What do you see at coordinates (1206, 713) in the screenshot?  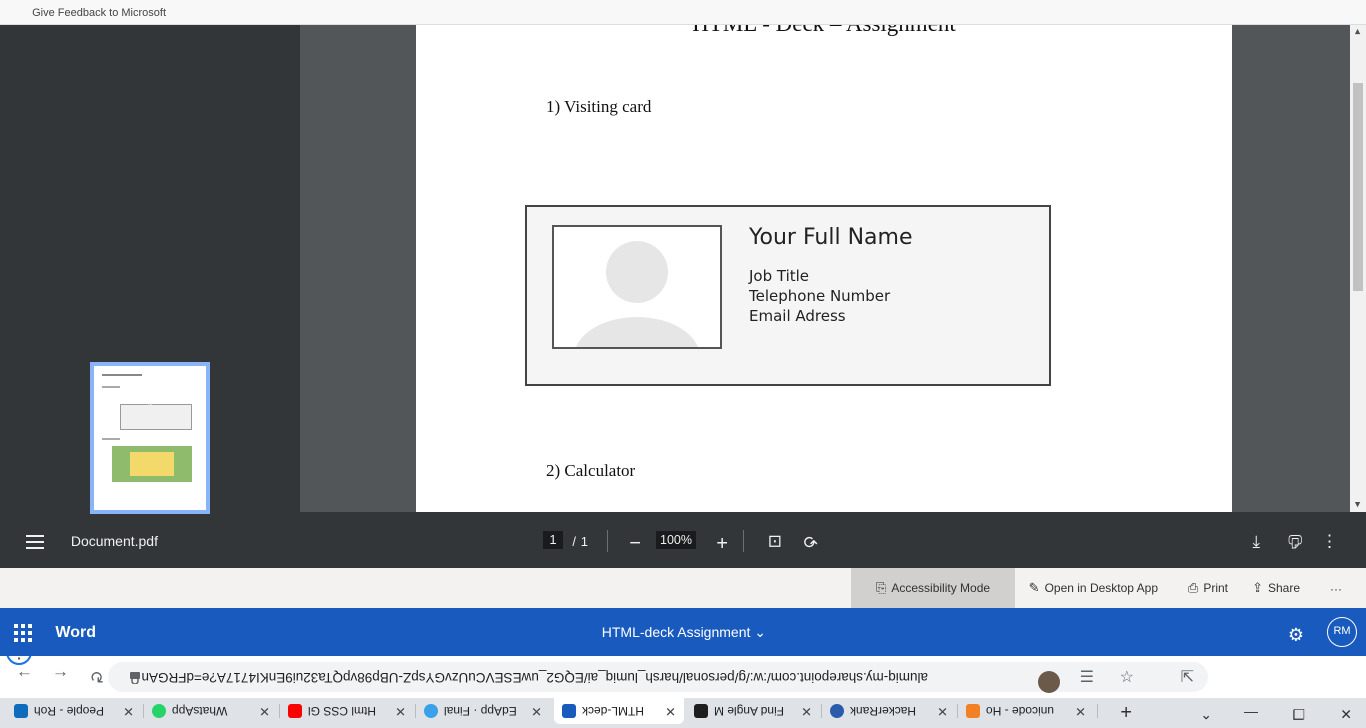 I see `tab-search-chevron-icon: ⌃` at bounding box center [1206, 713].